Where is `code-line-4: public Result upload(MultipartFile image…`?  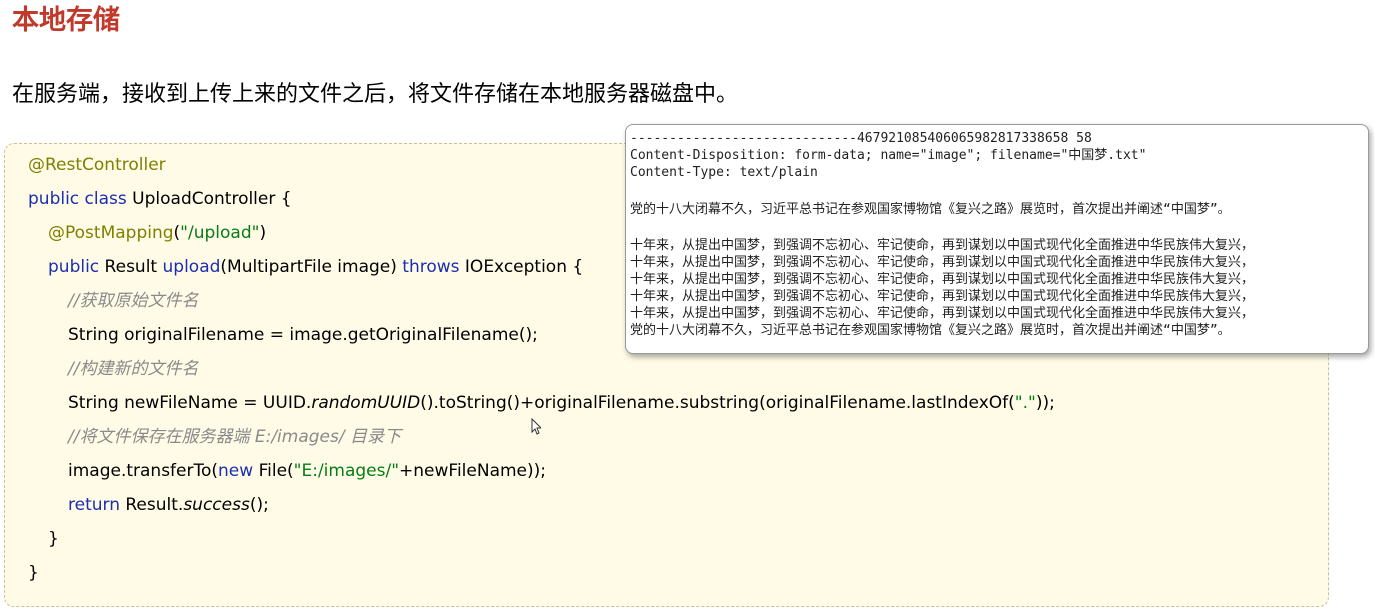 code-line-4: public Result upload(MultipartFile image… is located at coordinates (315, 267).